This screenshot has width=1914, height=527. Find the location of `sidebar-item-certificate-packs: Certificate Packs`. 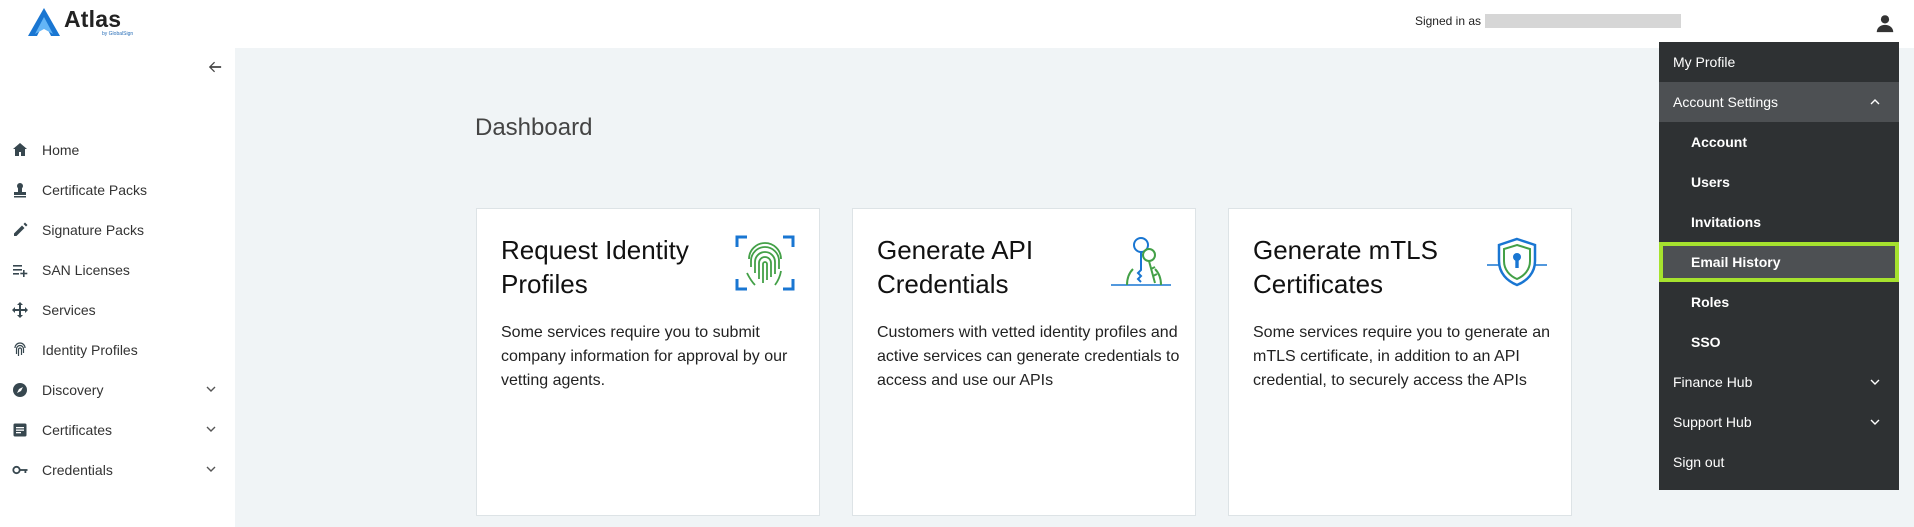

sidebar-item-certificate-packs: Certificate Packs is located at coordinates (117, 190).